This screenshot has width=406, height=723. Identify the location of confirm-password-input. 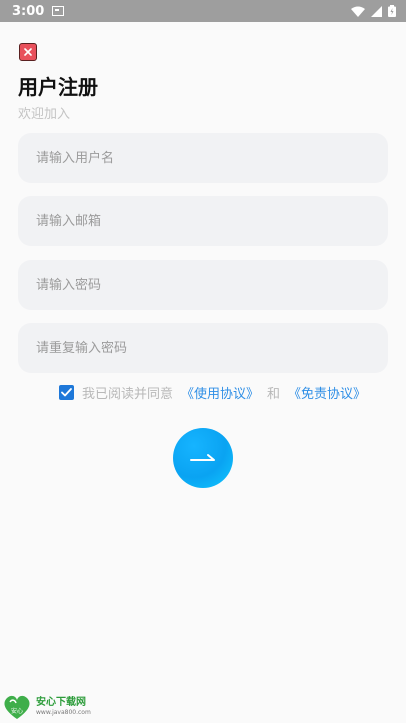
(203, 348).